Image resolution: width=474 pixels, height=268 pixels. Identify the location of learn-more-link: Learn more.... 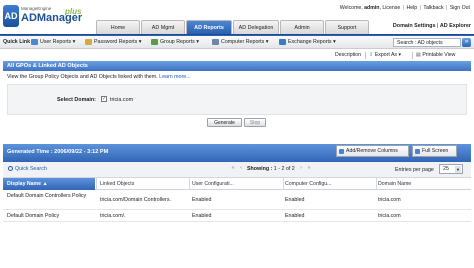
(175, 77).